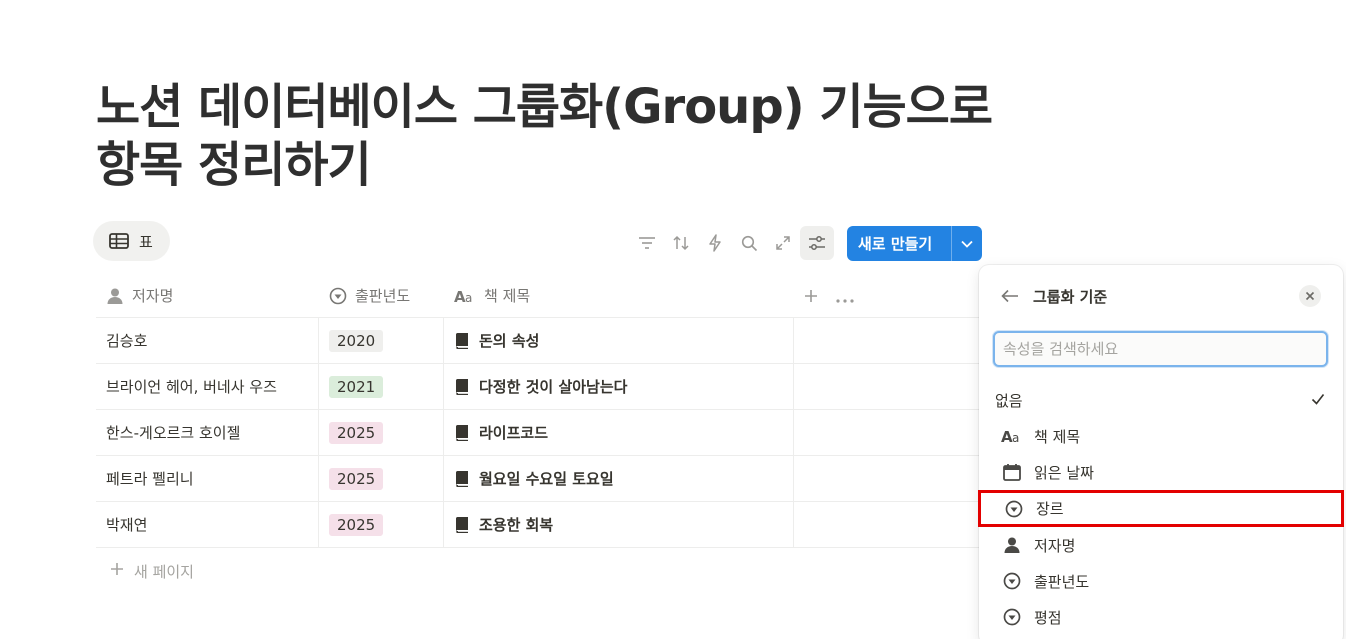 The image size is (1346, 639). I want to click on settings-icon, so click(817, 243).